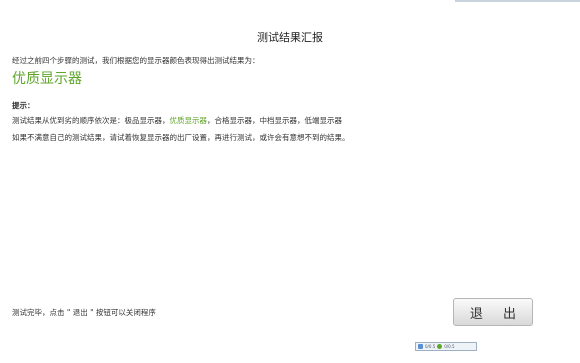 The height and width of the screenshot is (363, 580). I want to click on tray-value-1: 0/0.5, so click(430, 346).